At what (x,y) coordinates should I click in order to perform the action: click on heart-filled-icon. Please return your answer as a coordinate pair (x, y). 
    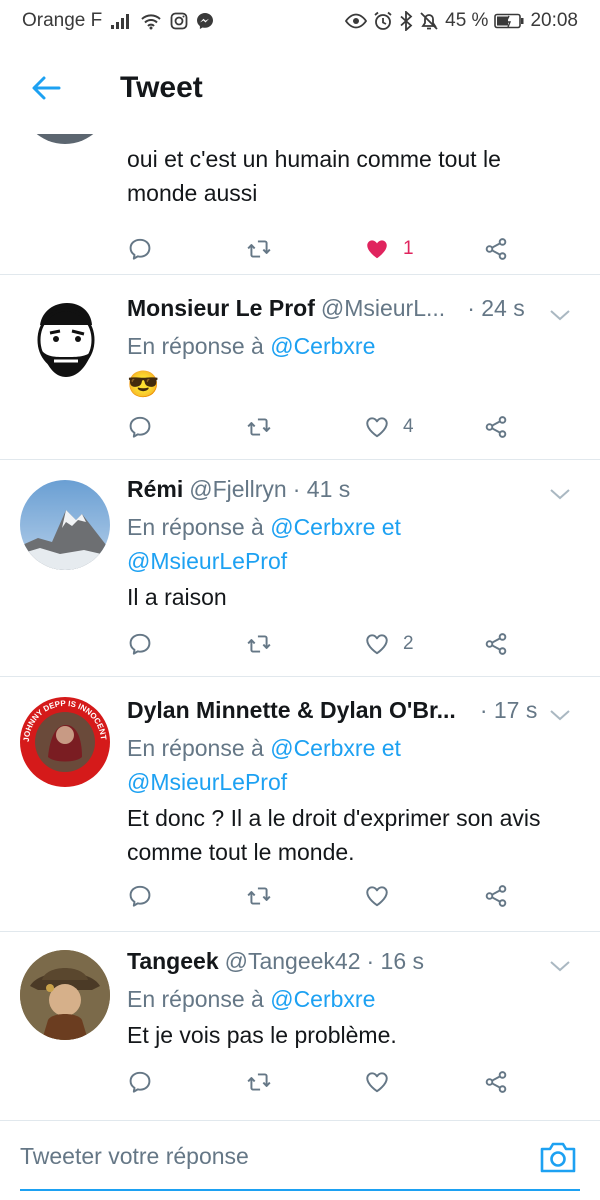
    Looking at the image, I should click on (377, 249).